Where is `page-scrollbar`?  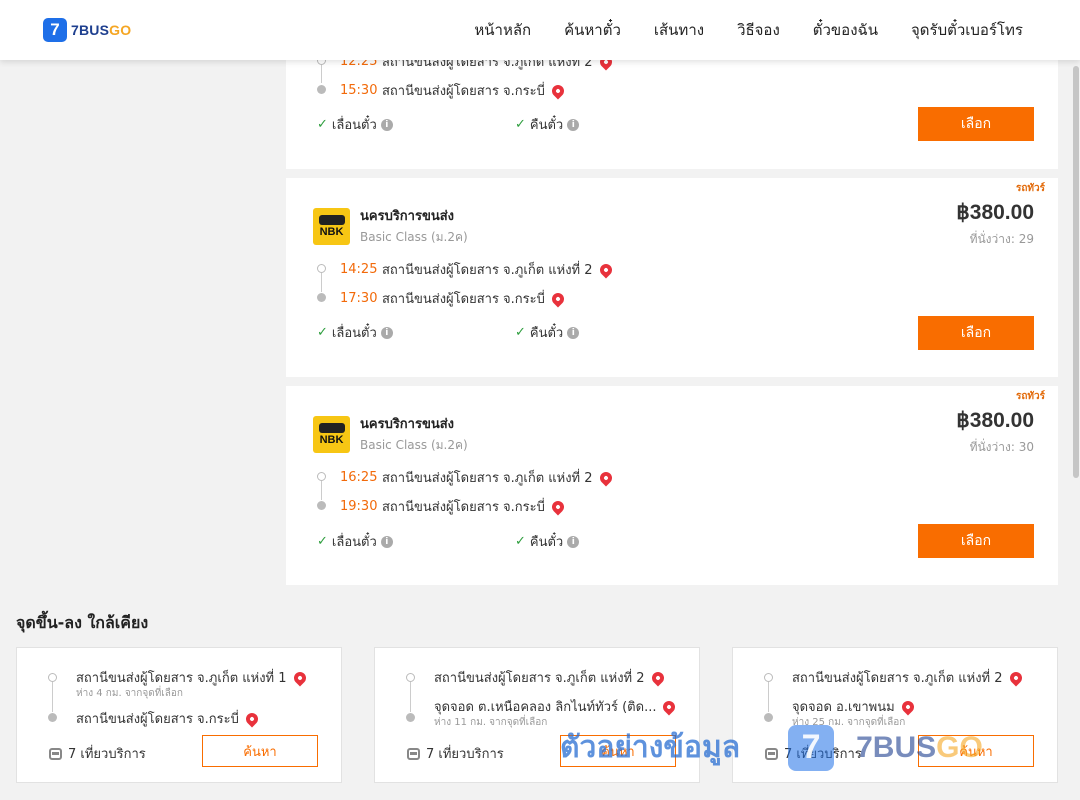
page-scrollbar is located at coordinates (1076, 400).